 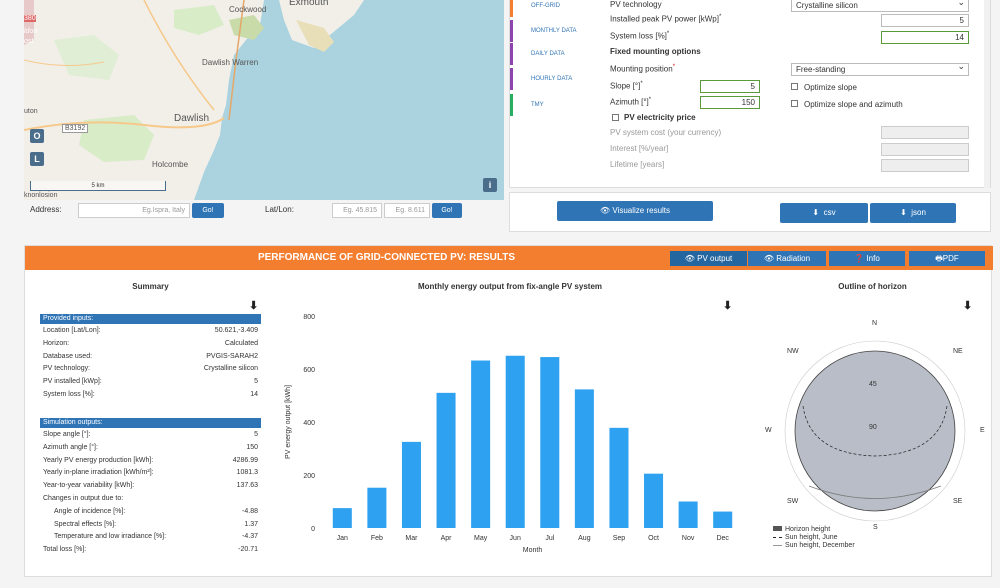 What do you see at coordinates (70, 447) in the screenshot?
I see `summary-key: Azimuth angle [°]:` at bounding box center [70, 447].